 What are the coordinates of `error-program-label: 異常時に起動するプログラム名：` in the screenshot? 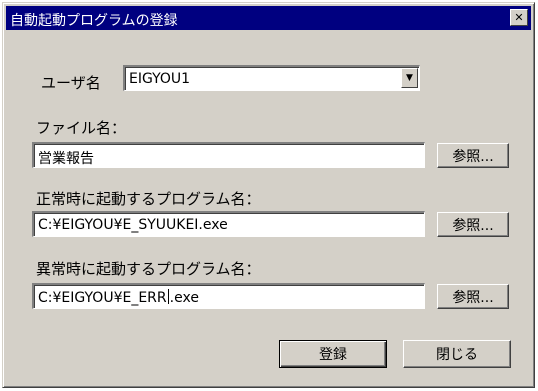 It's located at (148, 269).